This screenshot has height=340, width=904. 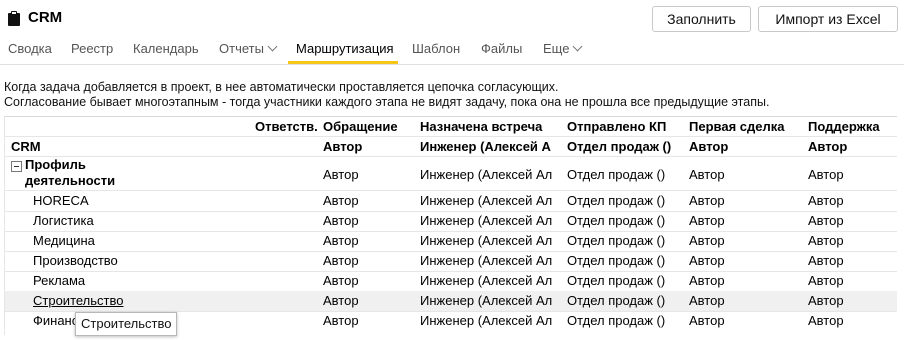 I want to click on row-label: Медицина, so click(x=64, y=240).